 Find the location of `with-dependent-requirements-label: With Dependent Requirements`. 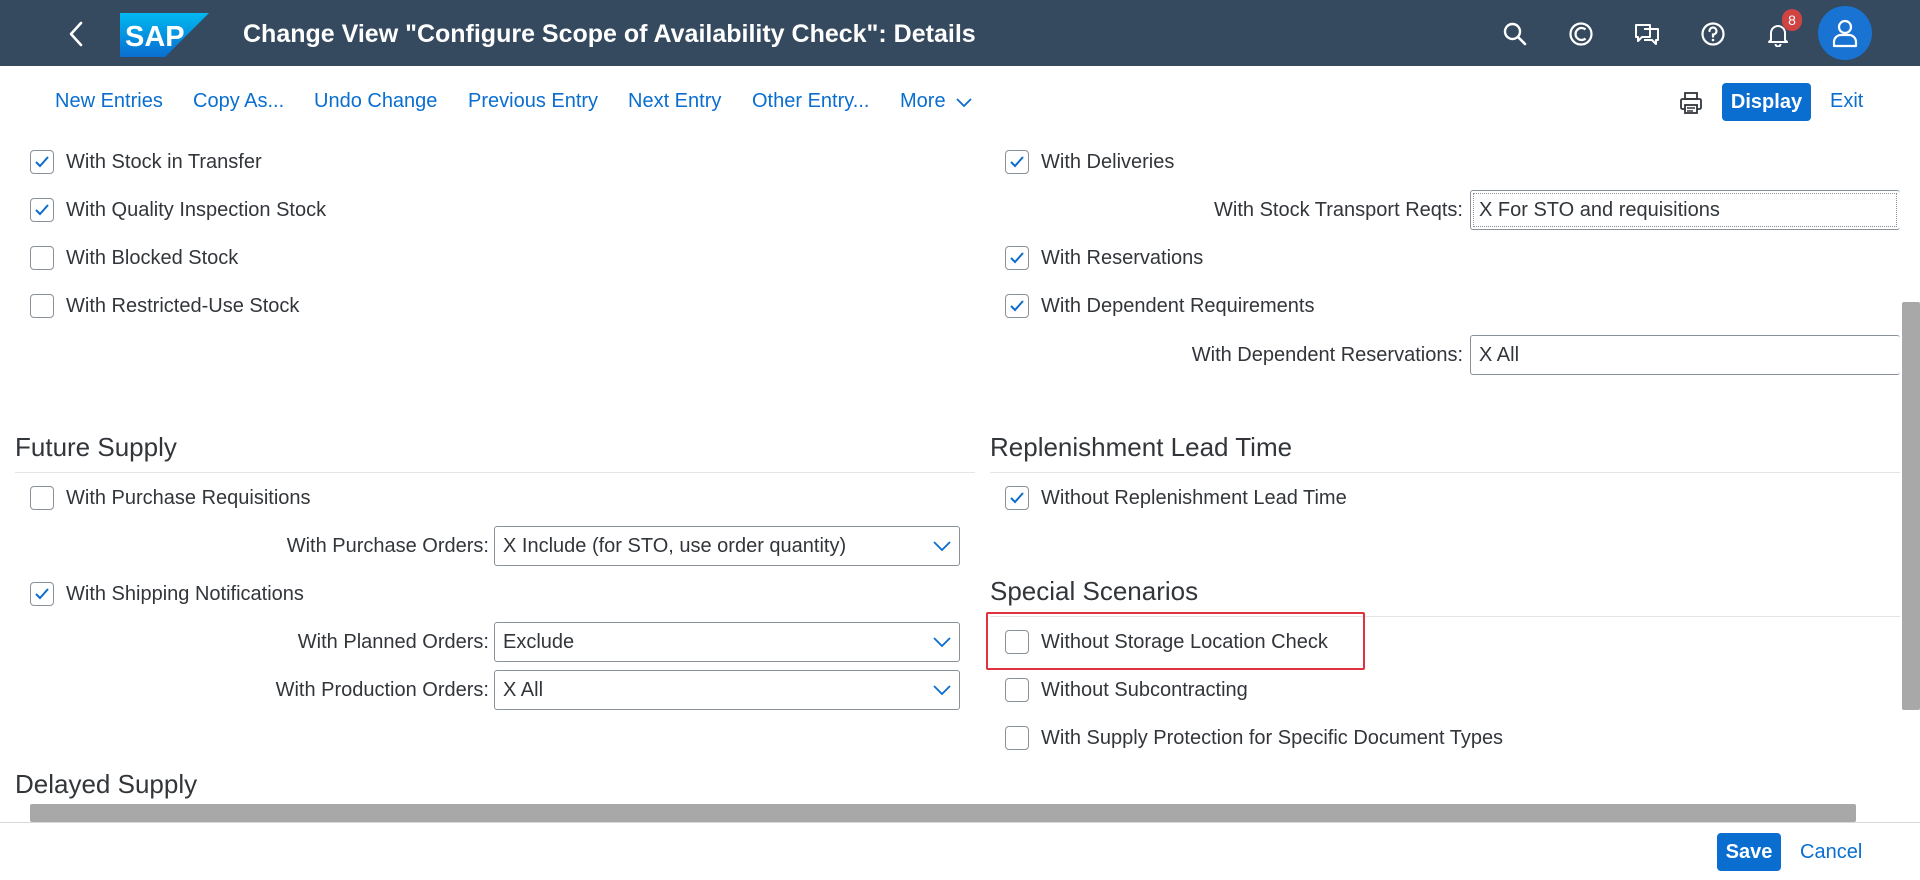

with-dependent-requirements-label: With Dependent Requirements is located at coordinates (1178, 305).